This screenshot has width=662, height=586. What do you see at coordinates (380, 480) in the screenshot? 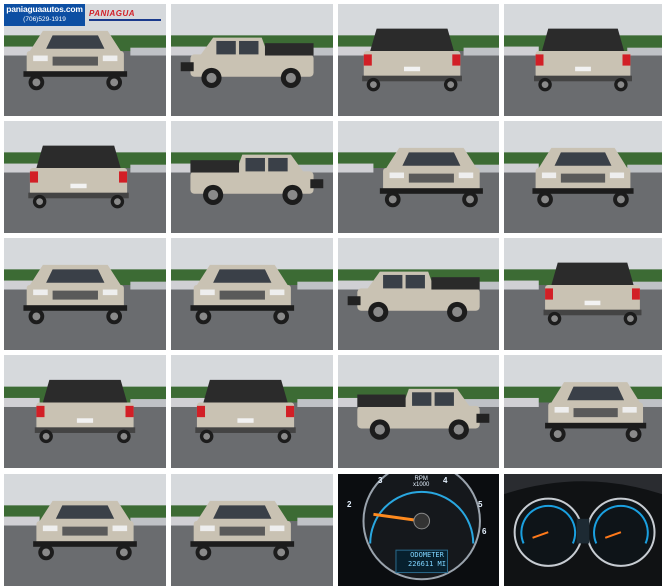
I see `gauge-number: 3` at bounding box center [380, 480].